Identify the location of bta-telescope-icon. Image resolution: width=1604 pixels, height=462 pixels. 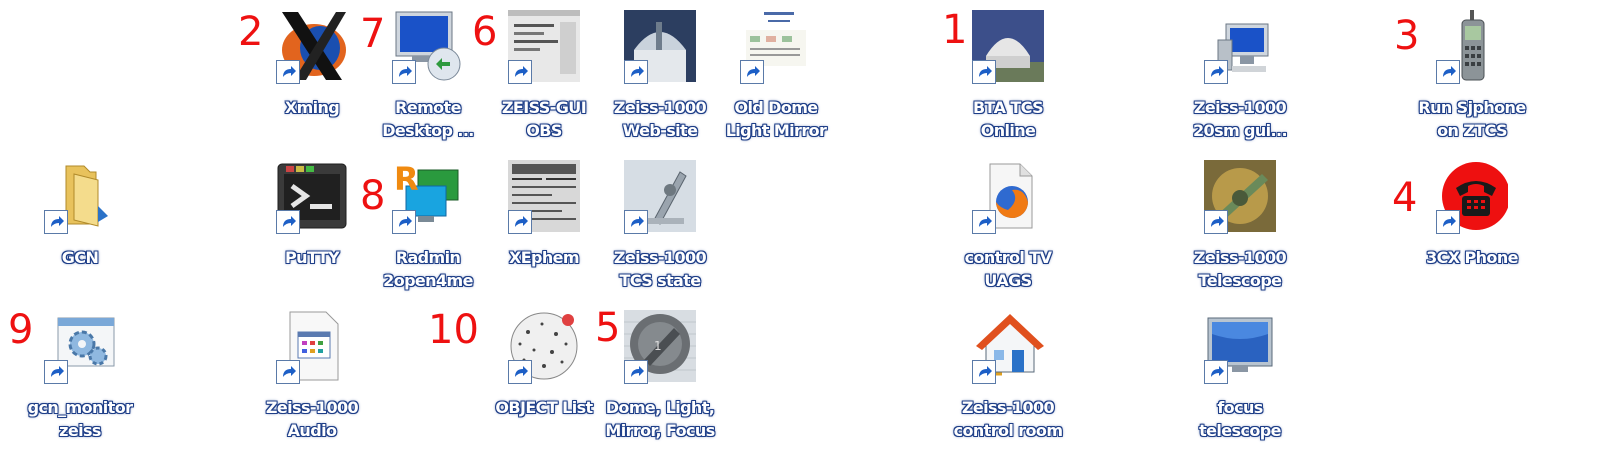
(1008, 47).